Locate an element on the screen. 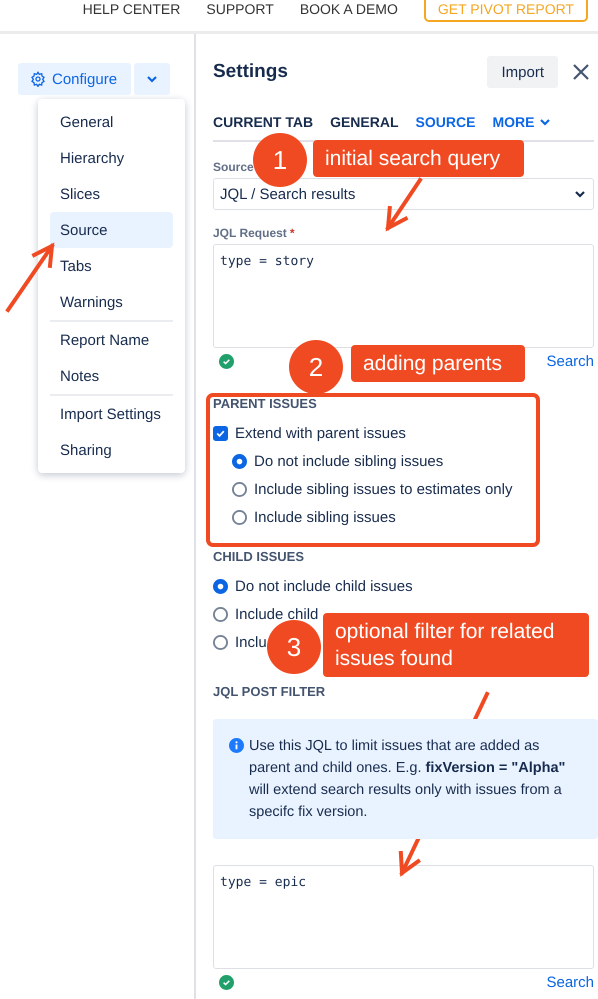 The height and width of the screenshot is (999, 598). menu-item: Tabs is located at coordinates (111, 266).